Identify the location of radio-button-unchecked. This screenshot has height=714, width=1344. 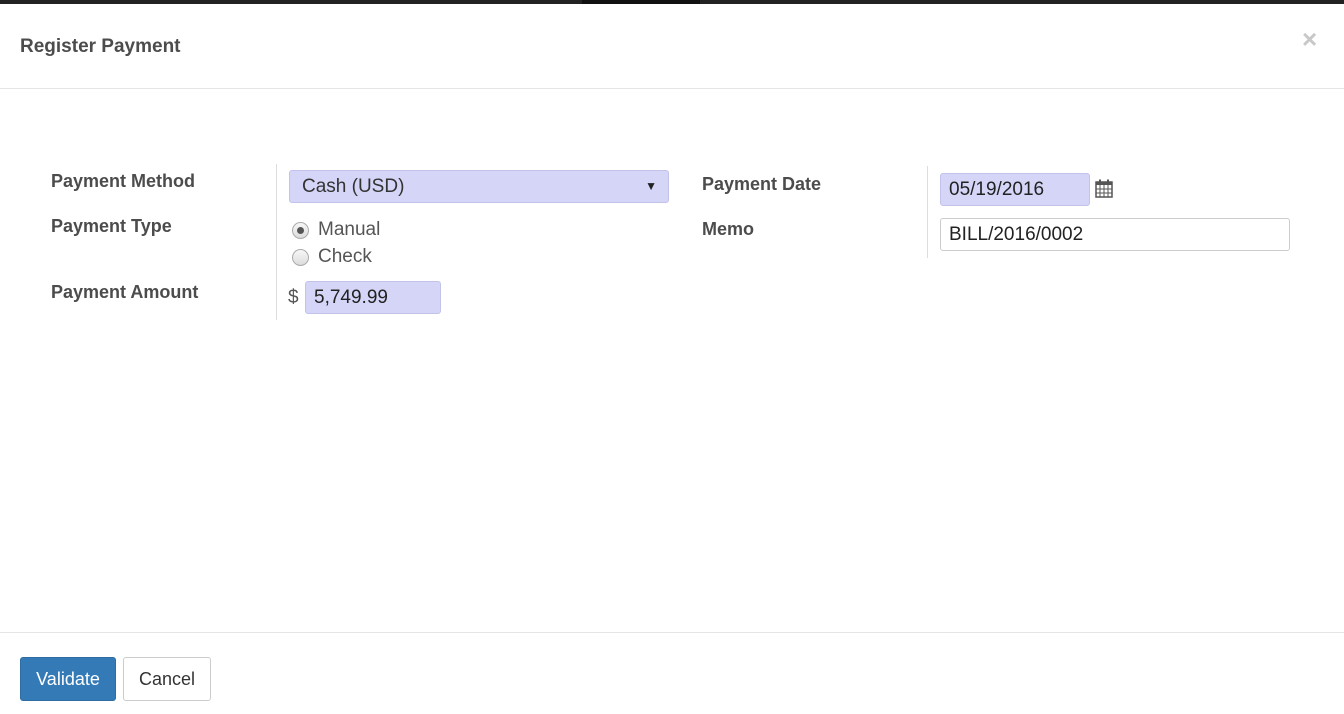
(300, 257).